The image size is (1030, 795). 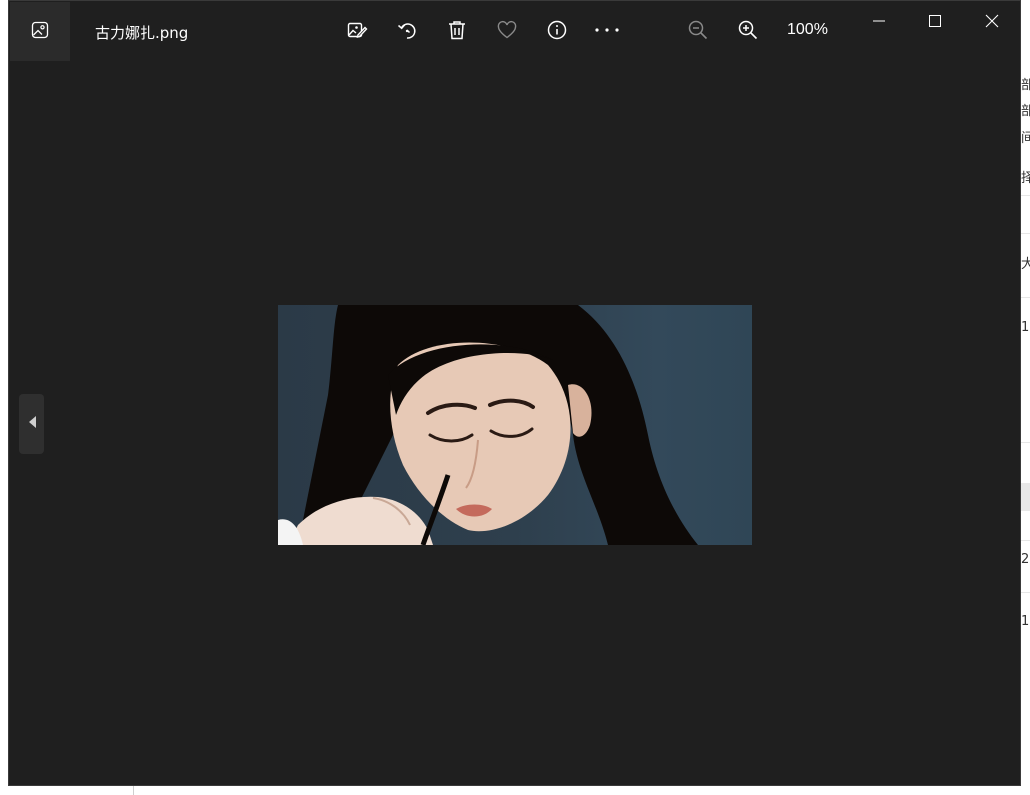 What do you see at coordinates (1025, 559) in the screenshot?
I see `background-text: 2` at bounding box center [1025, 559].